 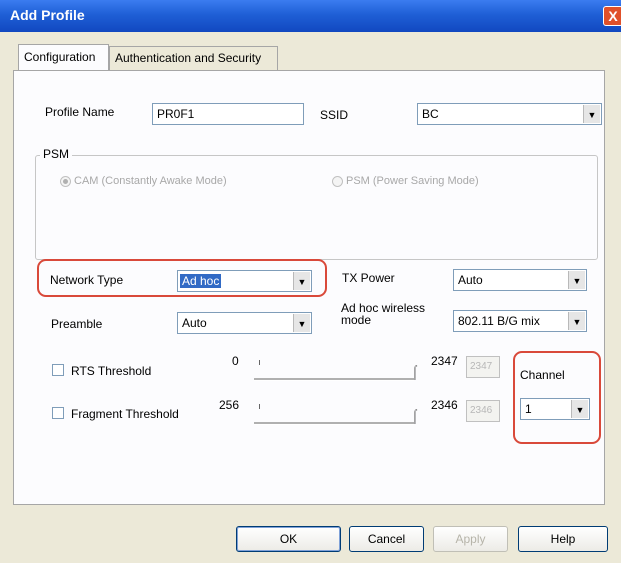 I want to click on cam-label: CAM (Constantly Awake Mode), so click(x=150, y=181).